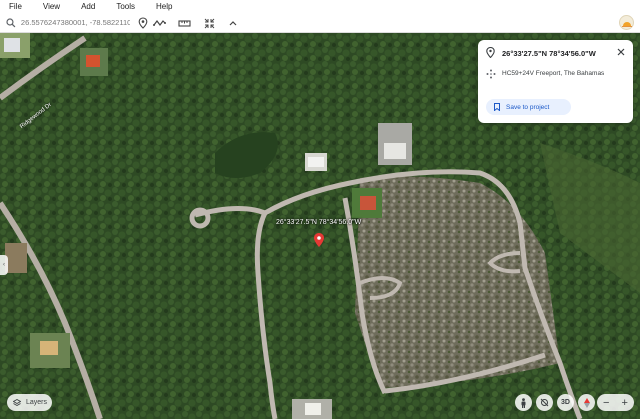 The width and height of the screenshot is (640, 419). I want to click on search-box, so click(67, 22).